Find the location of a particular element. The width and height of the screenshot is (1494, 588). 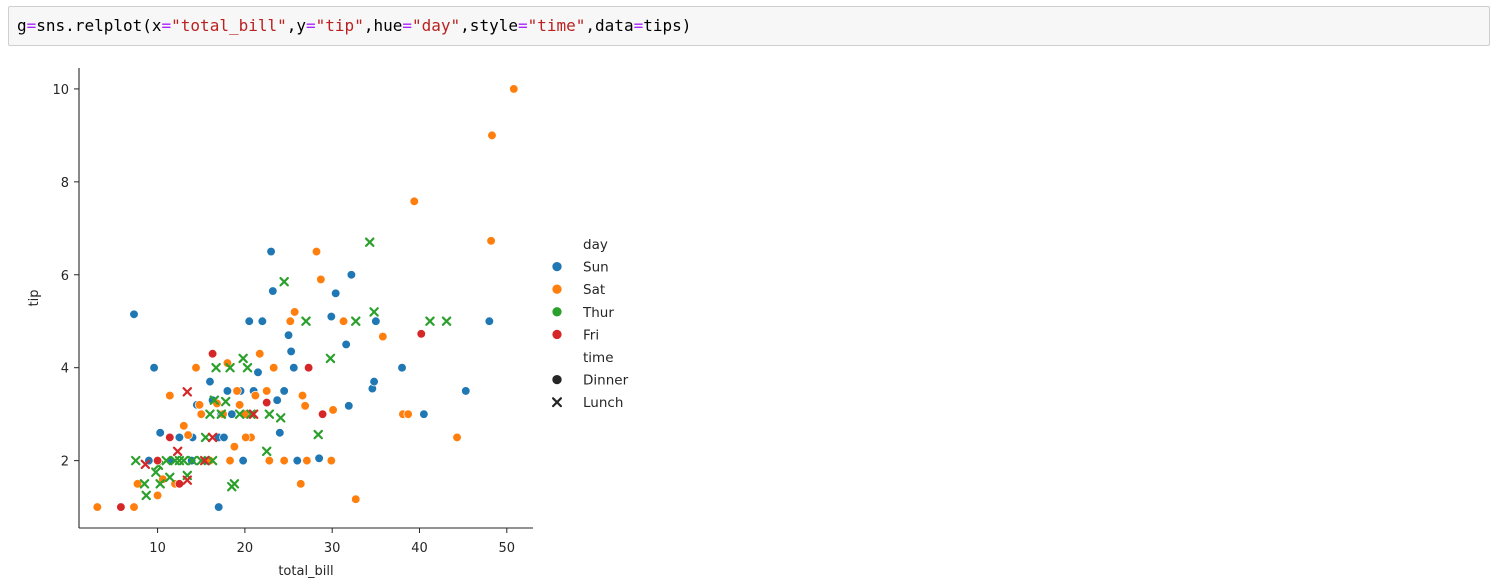

legend-label-fri: Fri is located at coordinates (591, 335).